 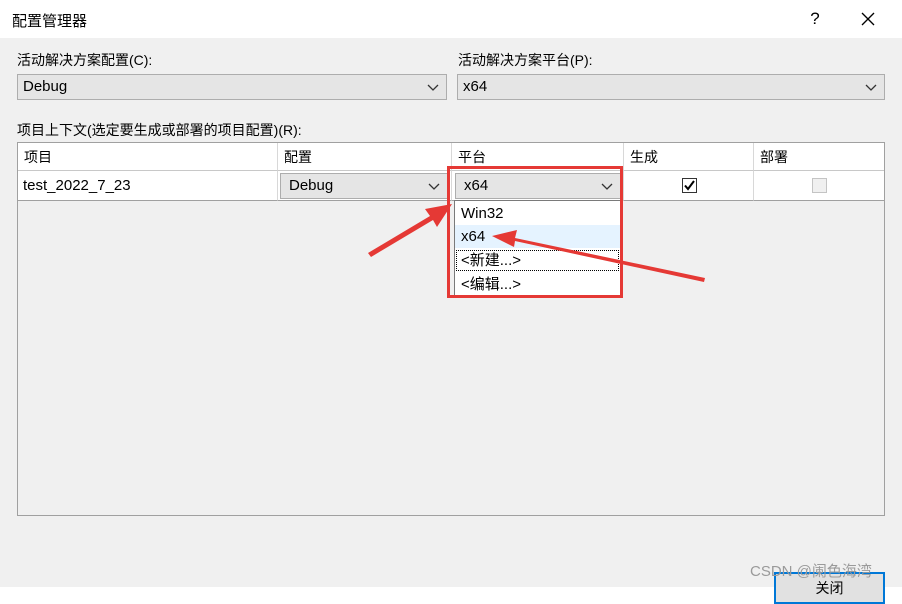 What do you see at coordinates (537, 284) in the screenshot?
I see `dropdown-option-edit: <编辑...>` at bounding box center [537, 284].